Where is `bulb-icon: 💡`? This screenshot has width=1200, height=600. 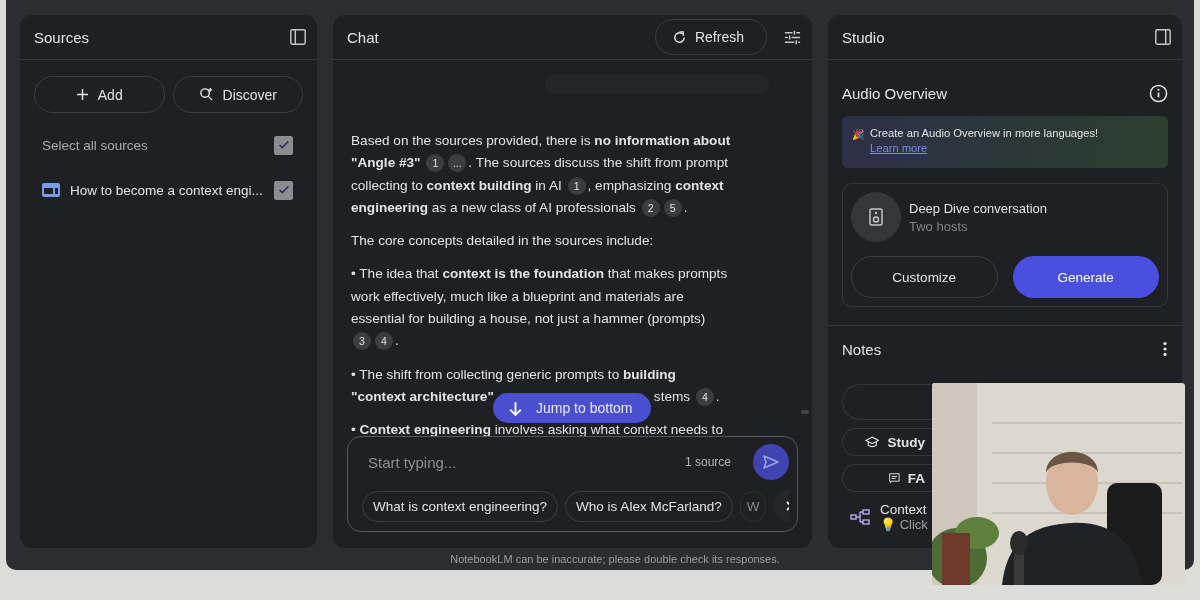
bulb-icon: 💡 is located at coordinates (888, 524).